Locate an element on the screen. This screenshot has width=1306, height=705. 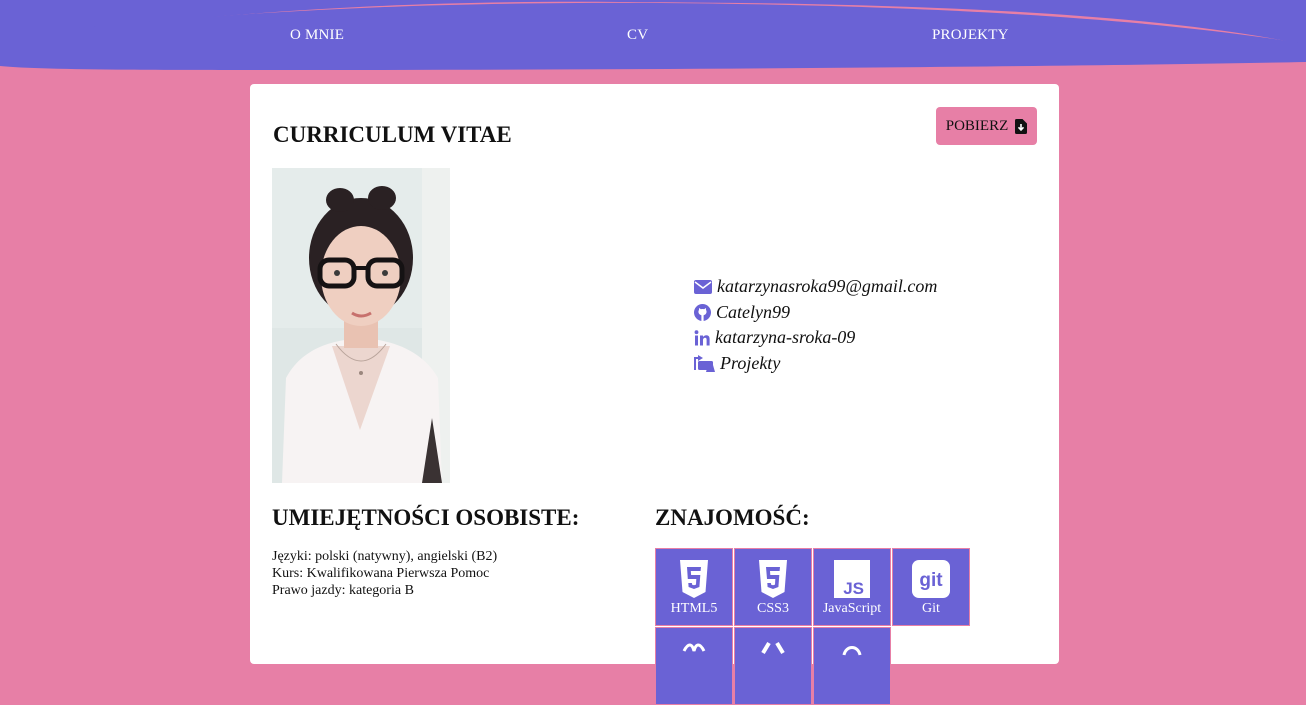
tech-tile-git: git Git is located at coordinates (931, 587).